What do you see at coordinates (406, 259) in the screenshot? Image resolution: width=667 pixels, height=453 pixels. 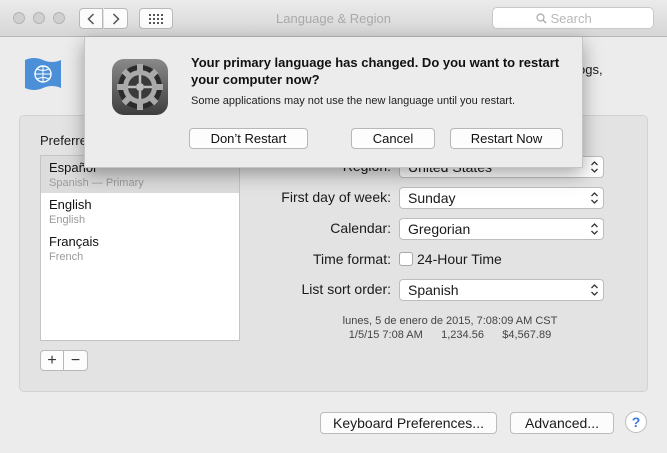 I see `24-hour-time-checkbox` at bounding box center [406, 259].